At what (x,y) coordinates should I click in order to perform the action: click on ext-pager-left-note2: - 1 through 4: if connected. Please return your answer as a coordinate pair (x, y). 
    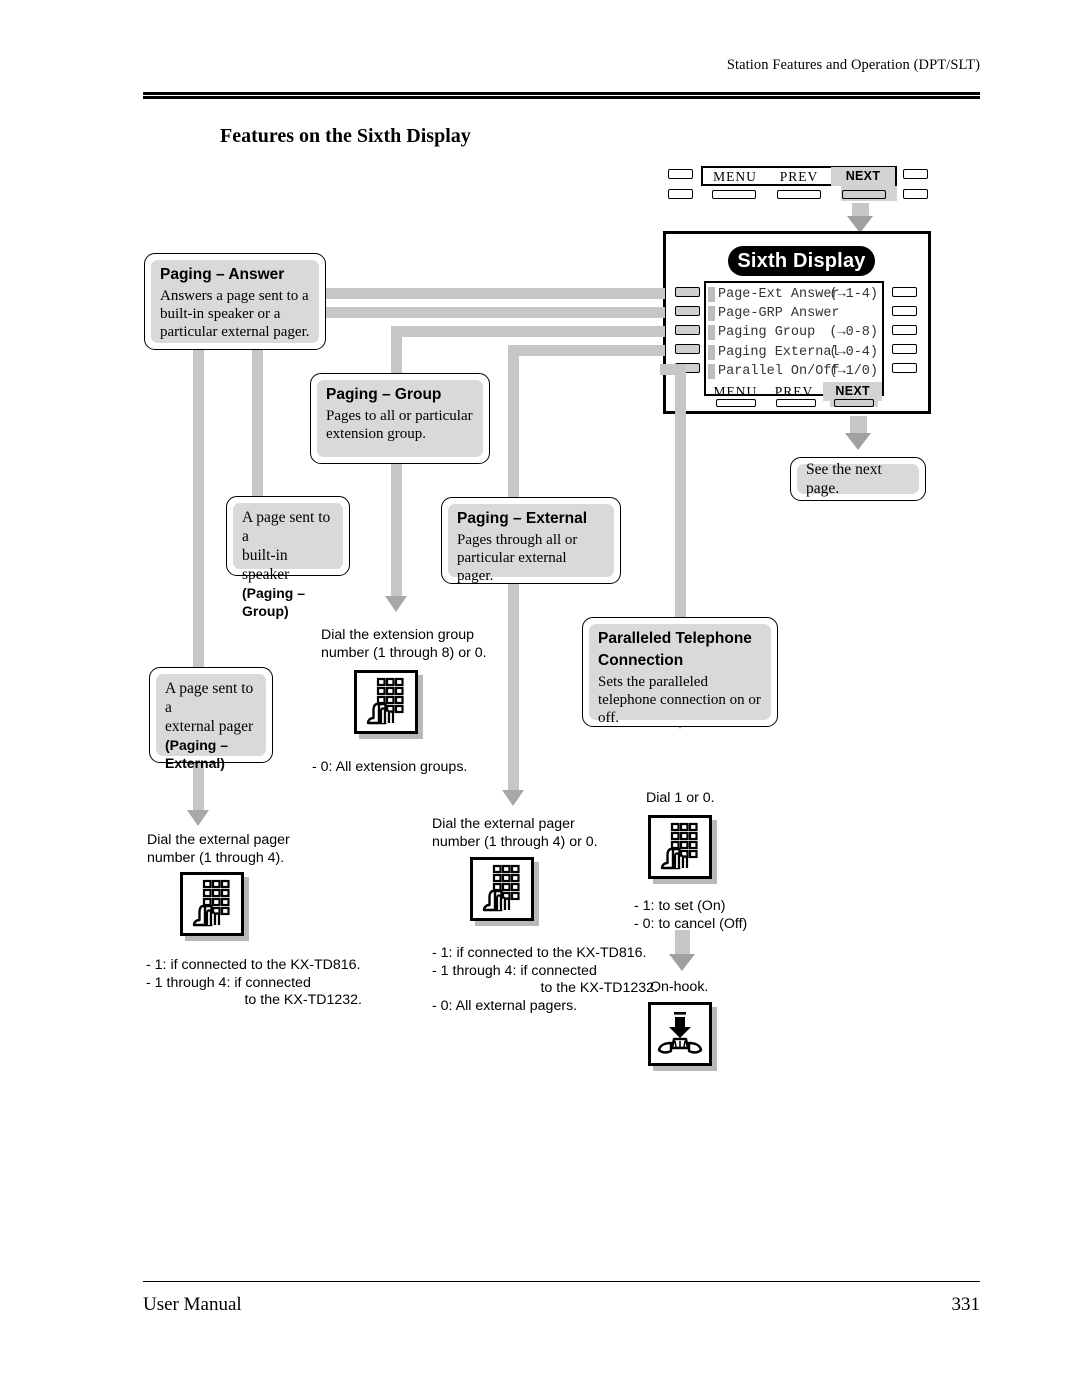
    Looking at the image, I should click on (228, 982).